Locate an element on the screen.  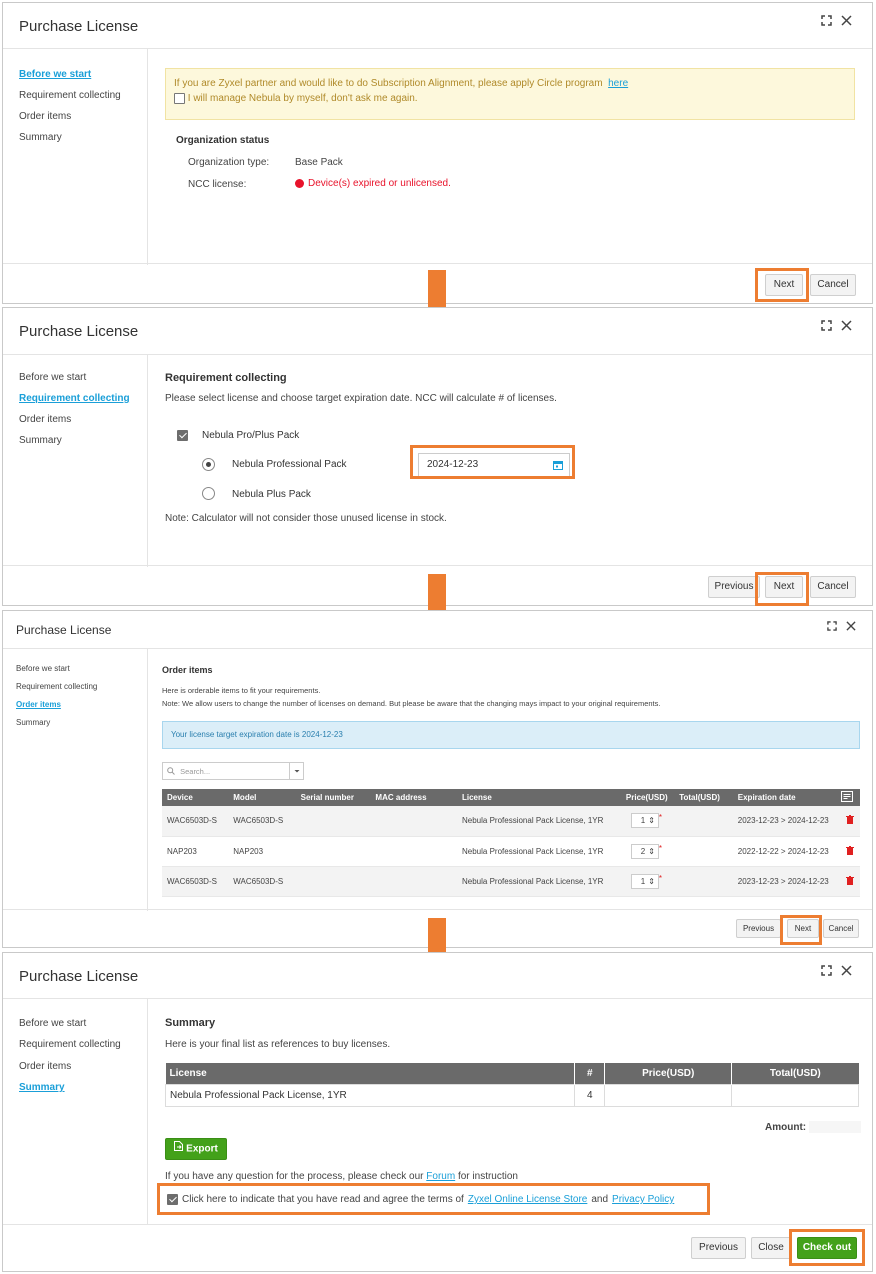
device-cell: WAC6503D-S is located at coordinates (195, 881).